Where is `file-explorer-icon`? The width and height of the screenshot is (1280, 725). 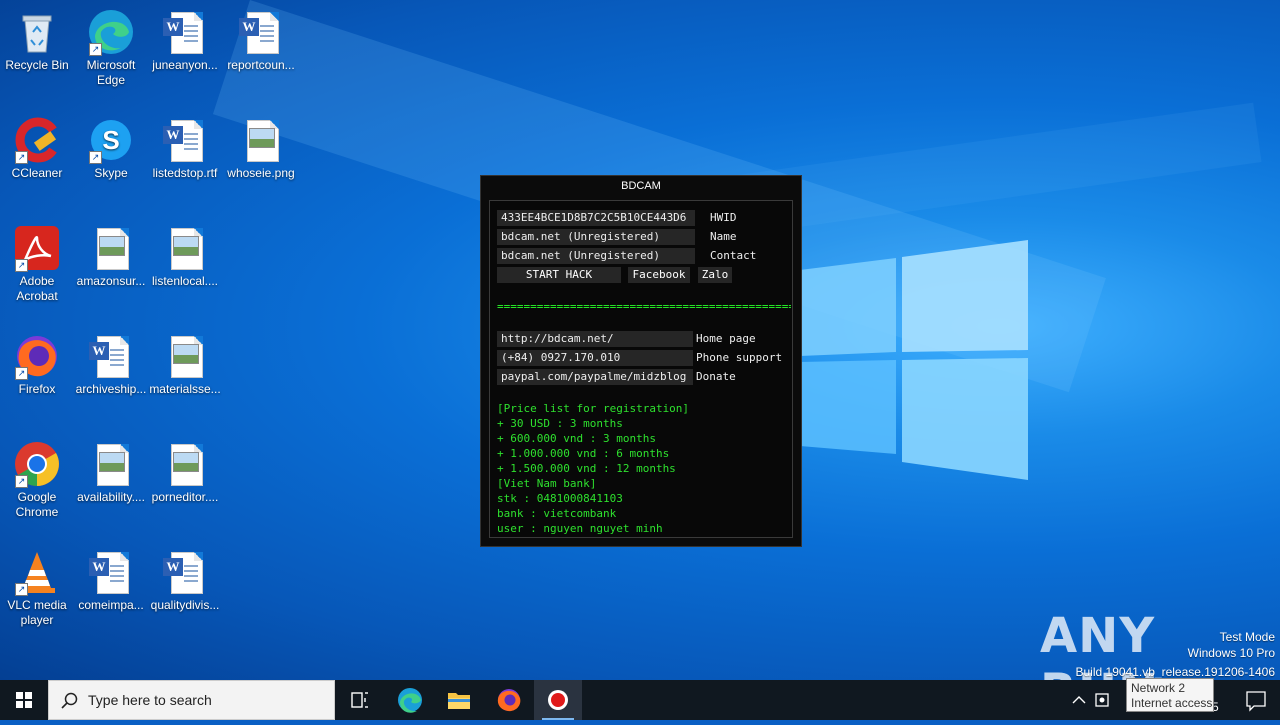 file-explorer-icon is located at coordinates (459, 701).